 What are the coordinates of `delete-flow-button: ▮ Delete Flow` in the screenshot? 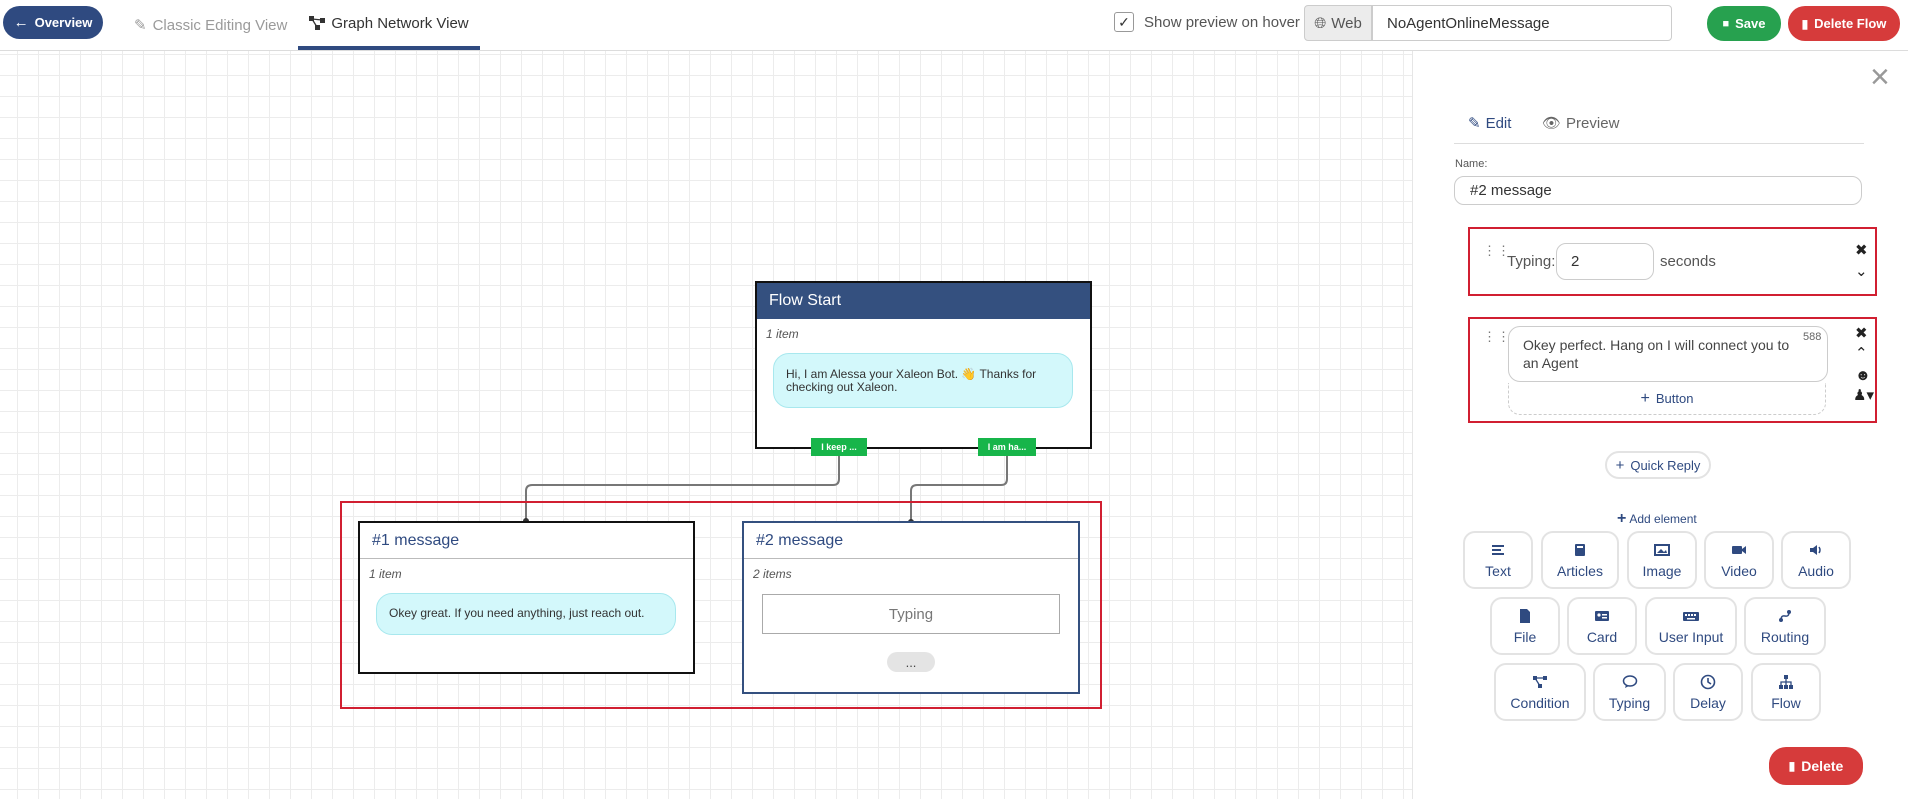 It's located at (1844, 23).